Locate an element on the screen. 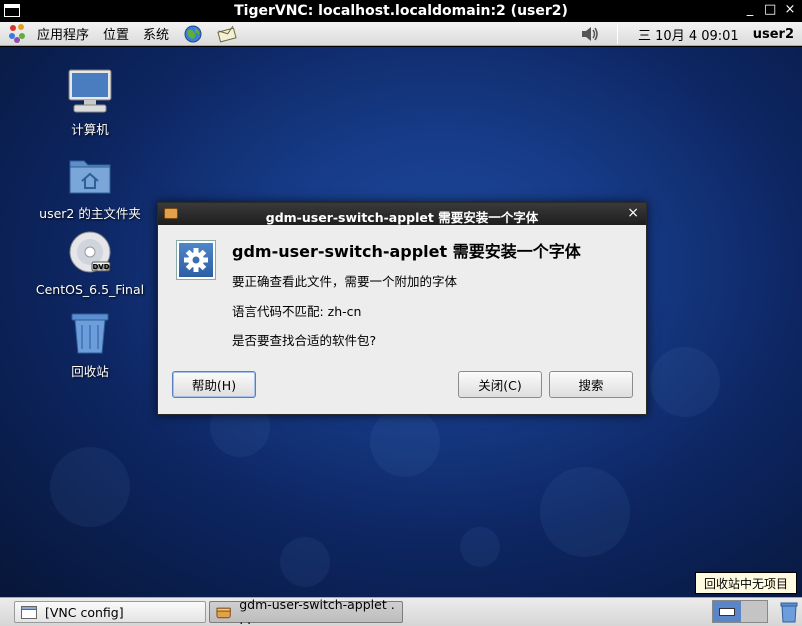  trash-icon is located at coordinates (90, 333).